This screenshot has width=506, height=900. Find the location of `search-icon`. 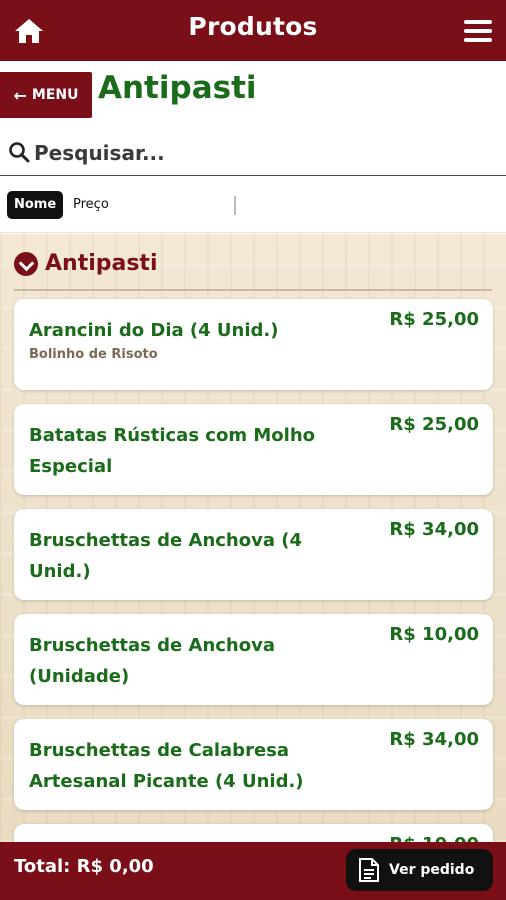

search-icon is located at coordinates (19, 152).